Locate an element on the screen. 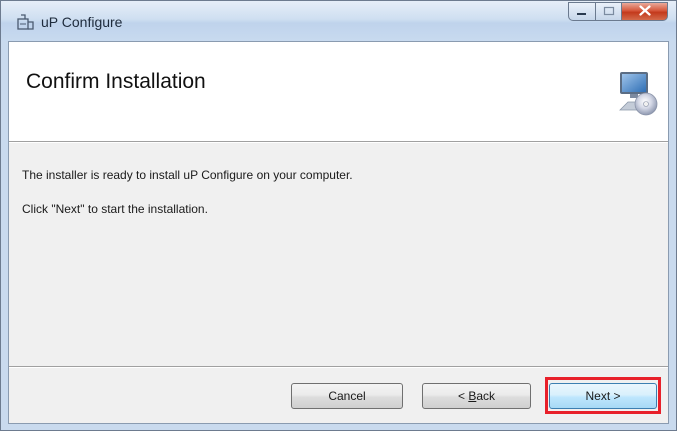  minimize-button is located at coordinates (582, 11).